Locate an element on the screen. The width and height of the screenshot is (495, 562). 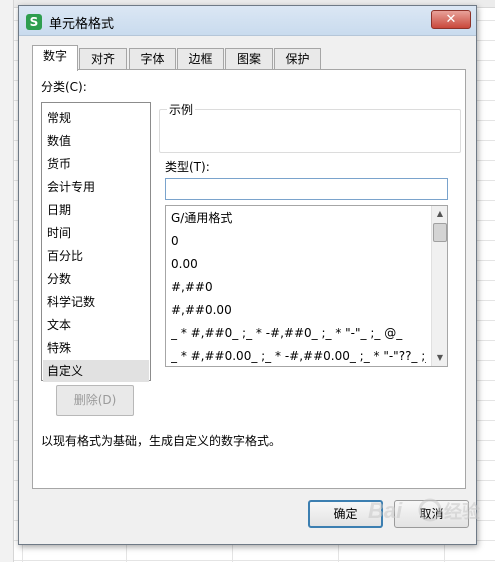
scrollbar-thumb is located at coordinates (440, 232).